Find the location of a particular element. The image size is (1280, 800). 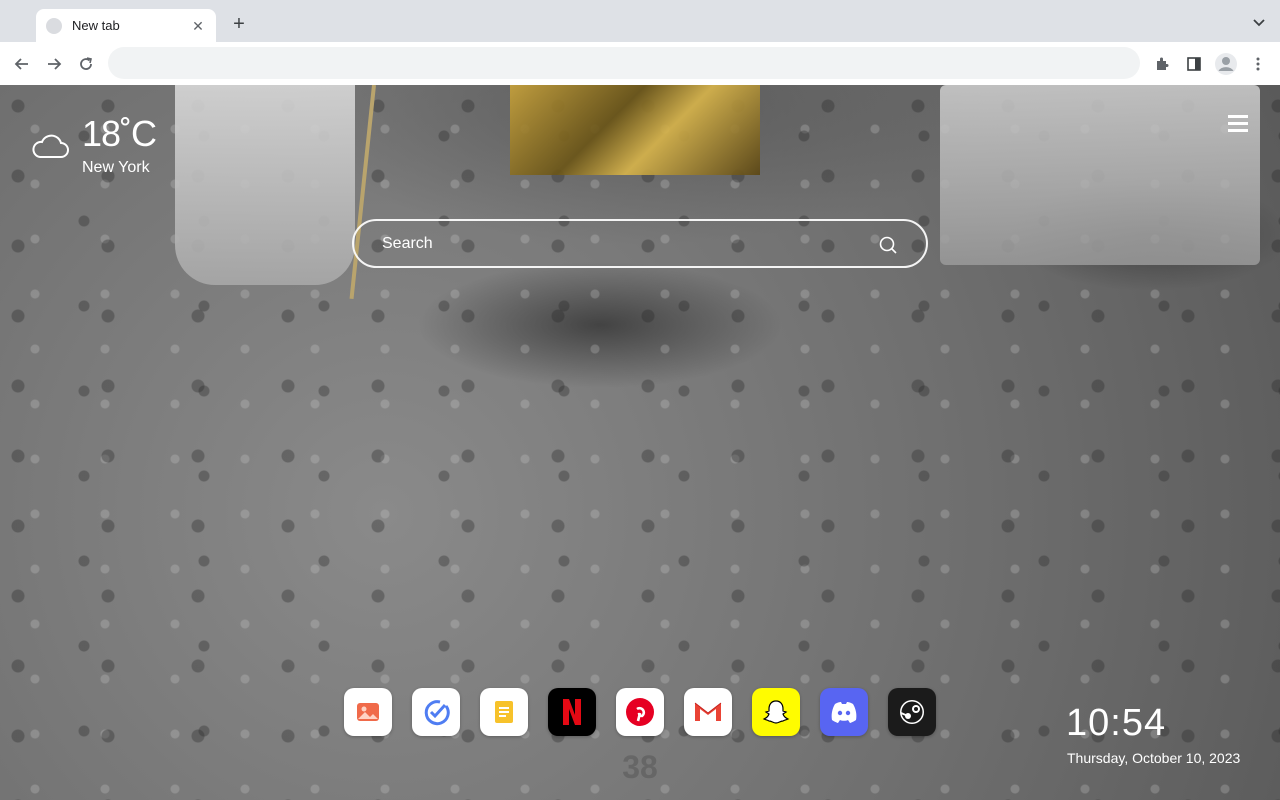

cloud-icon is located at coordinates (50, 146).